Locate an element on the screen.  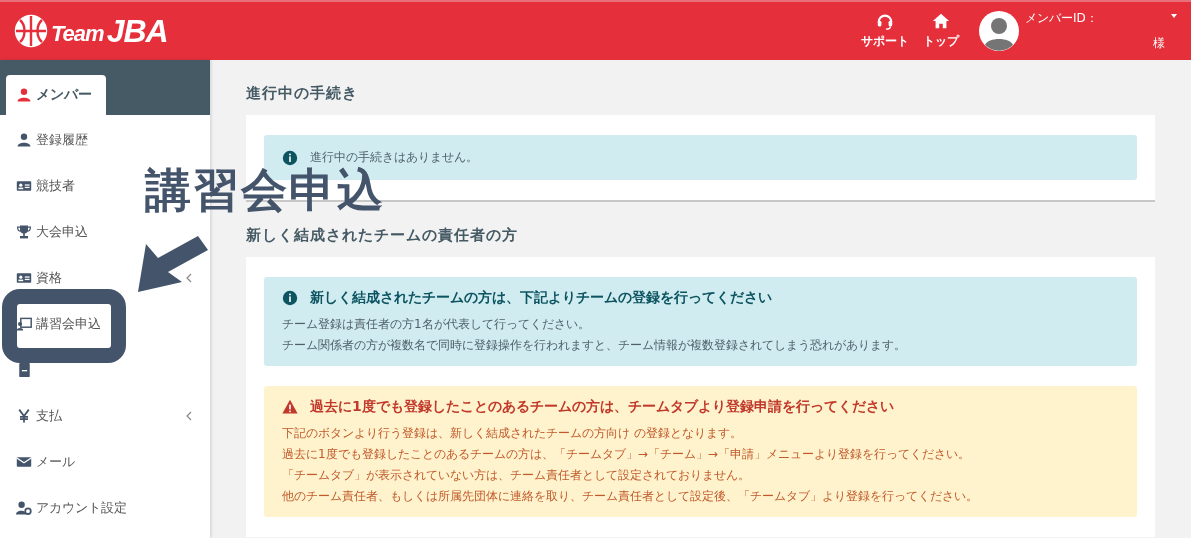
envelope-icon is located at coordinates (24, 462).